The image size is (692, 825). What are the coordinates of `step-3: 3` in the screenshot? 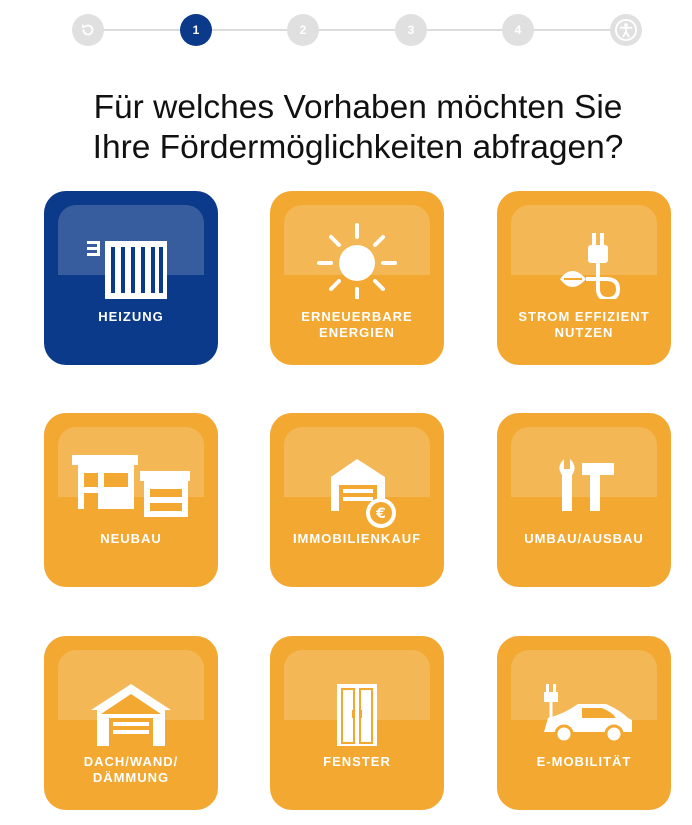 It's located at (411, 30).